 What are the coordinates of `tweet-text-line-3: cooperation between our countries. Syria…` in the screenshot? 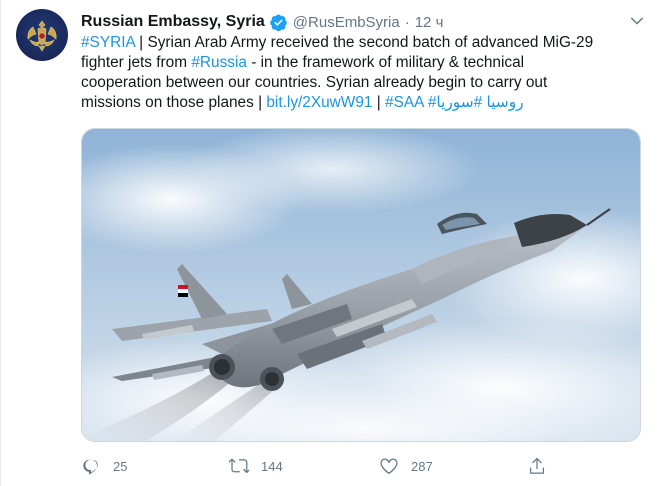 It's located at (314, 82).